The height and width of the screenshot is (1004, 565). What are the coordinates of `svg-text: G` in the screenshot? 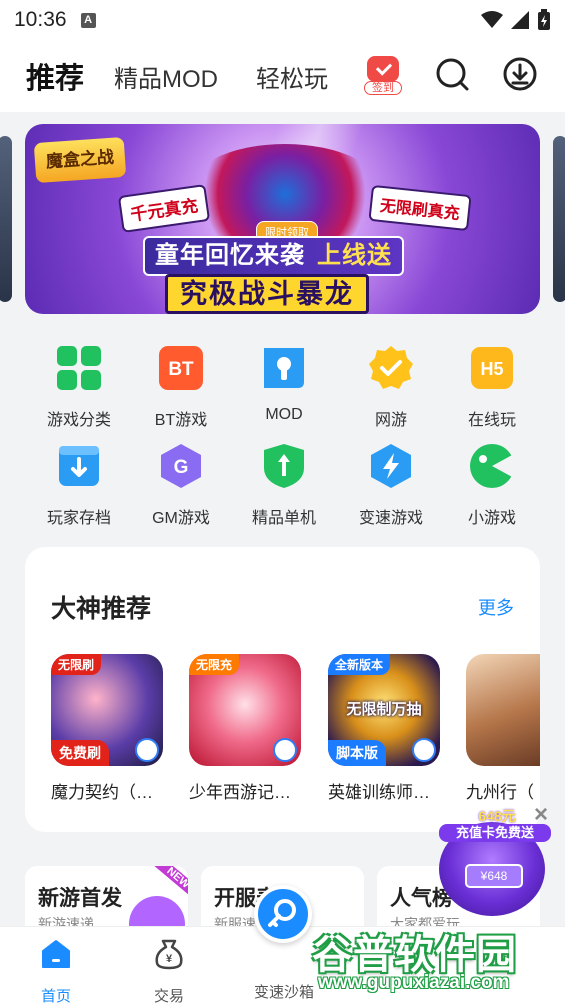 It's located at (181, 467).